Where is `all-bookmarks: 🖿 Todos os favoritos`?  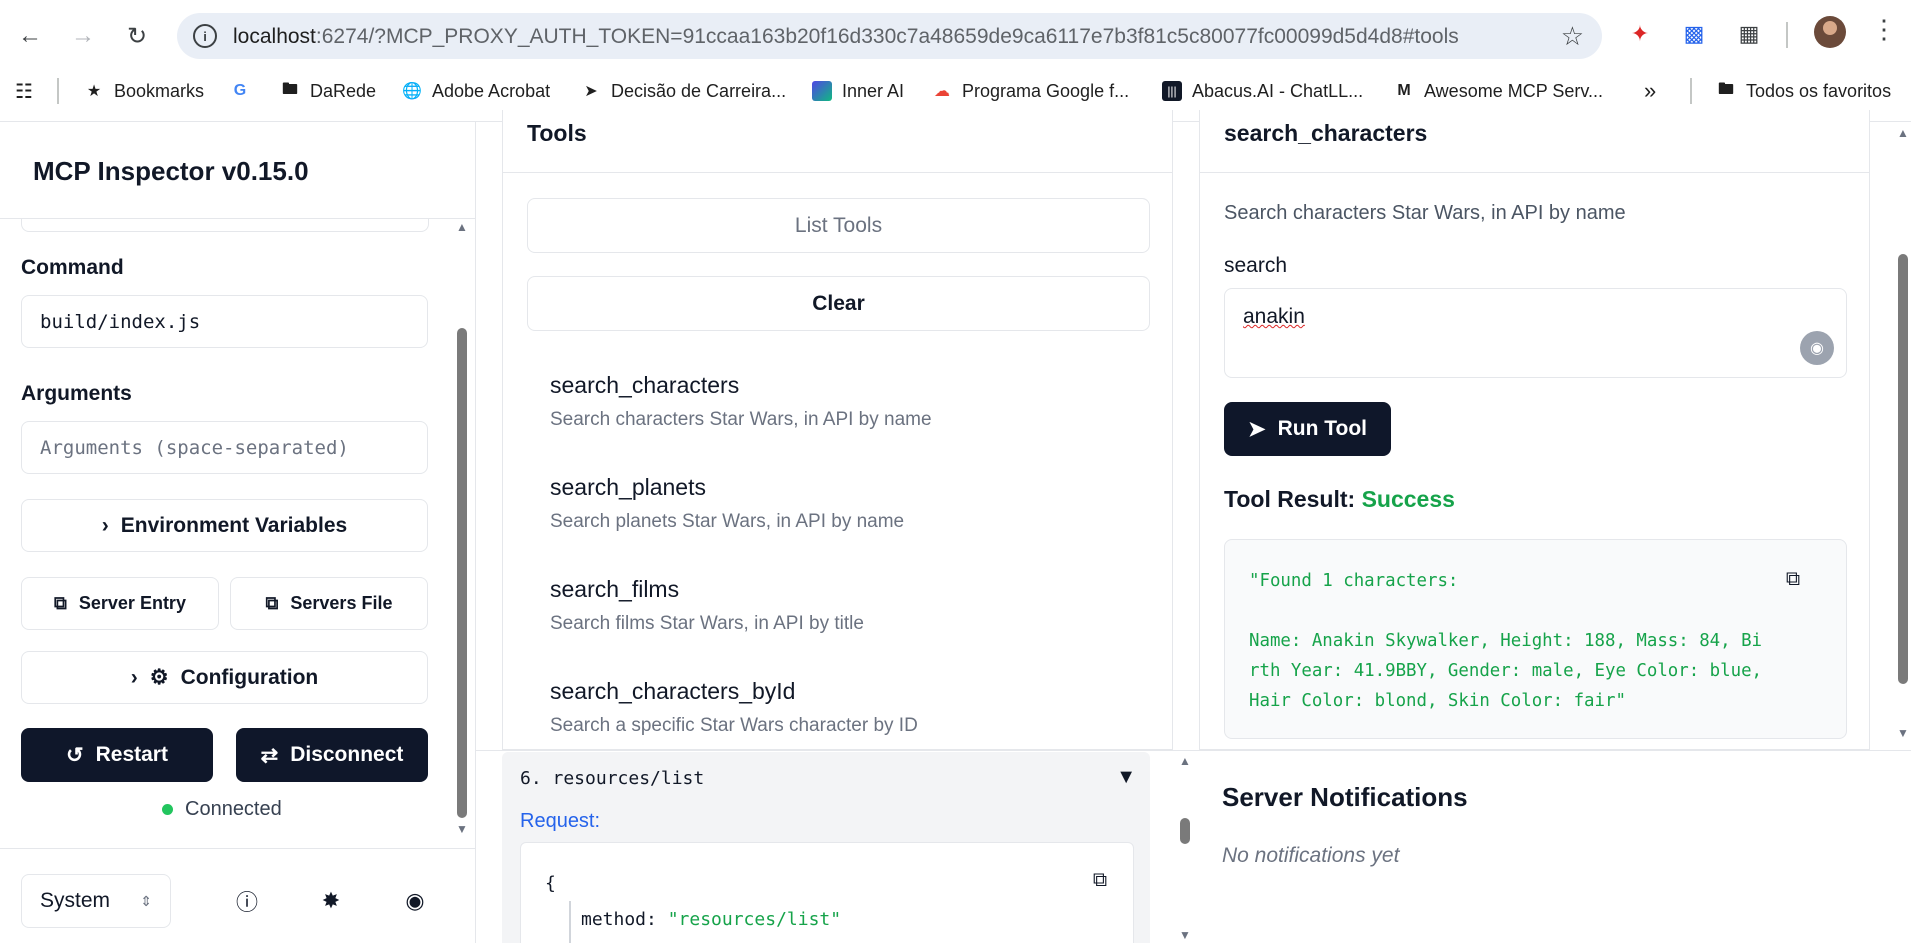
all-bookmarks: 🖿 Todos os favoritos is located at coordinates (1803, 91).